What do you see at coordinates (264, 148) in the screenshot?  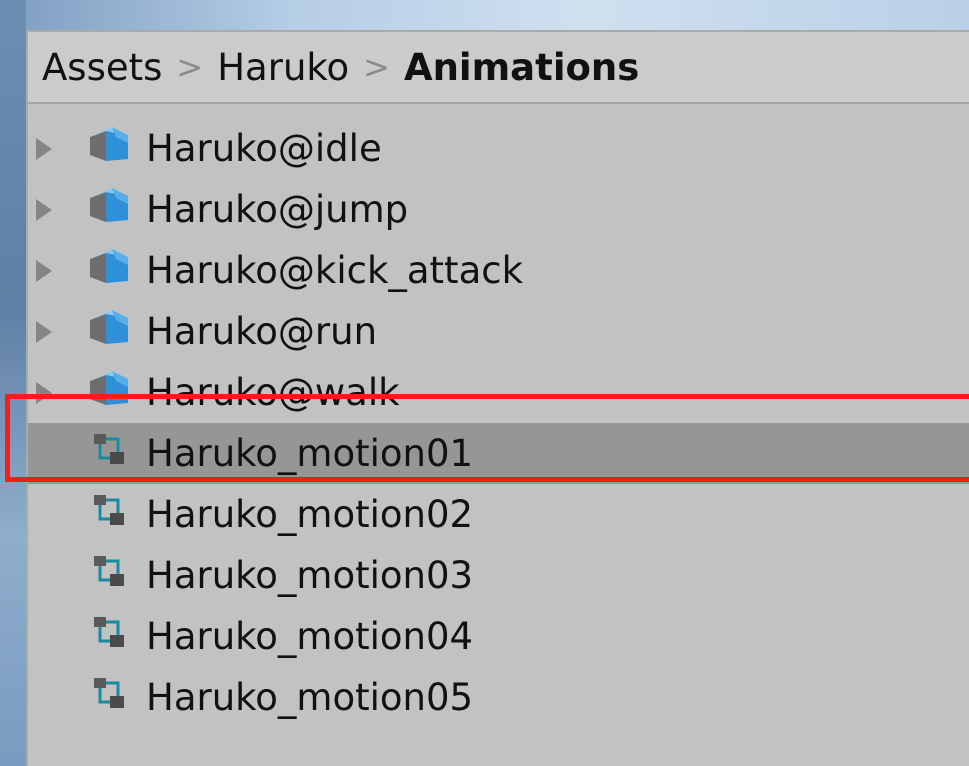 I see `asset-name: Haruko@idle` at bounding box center [264, 148].